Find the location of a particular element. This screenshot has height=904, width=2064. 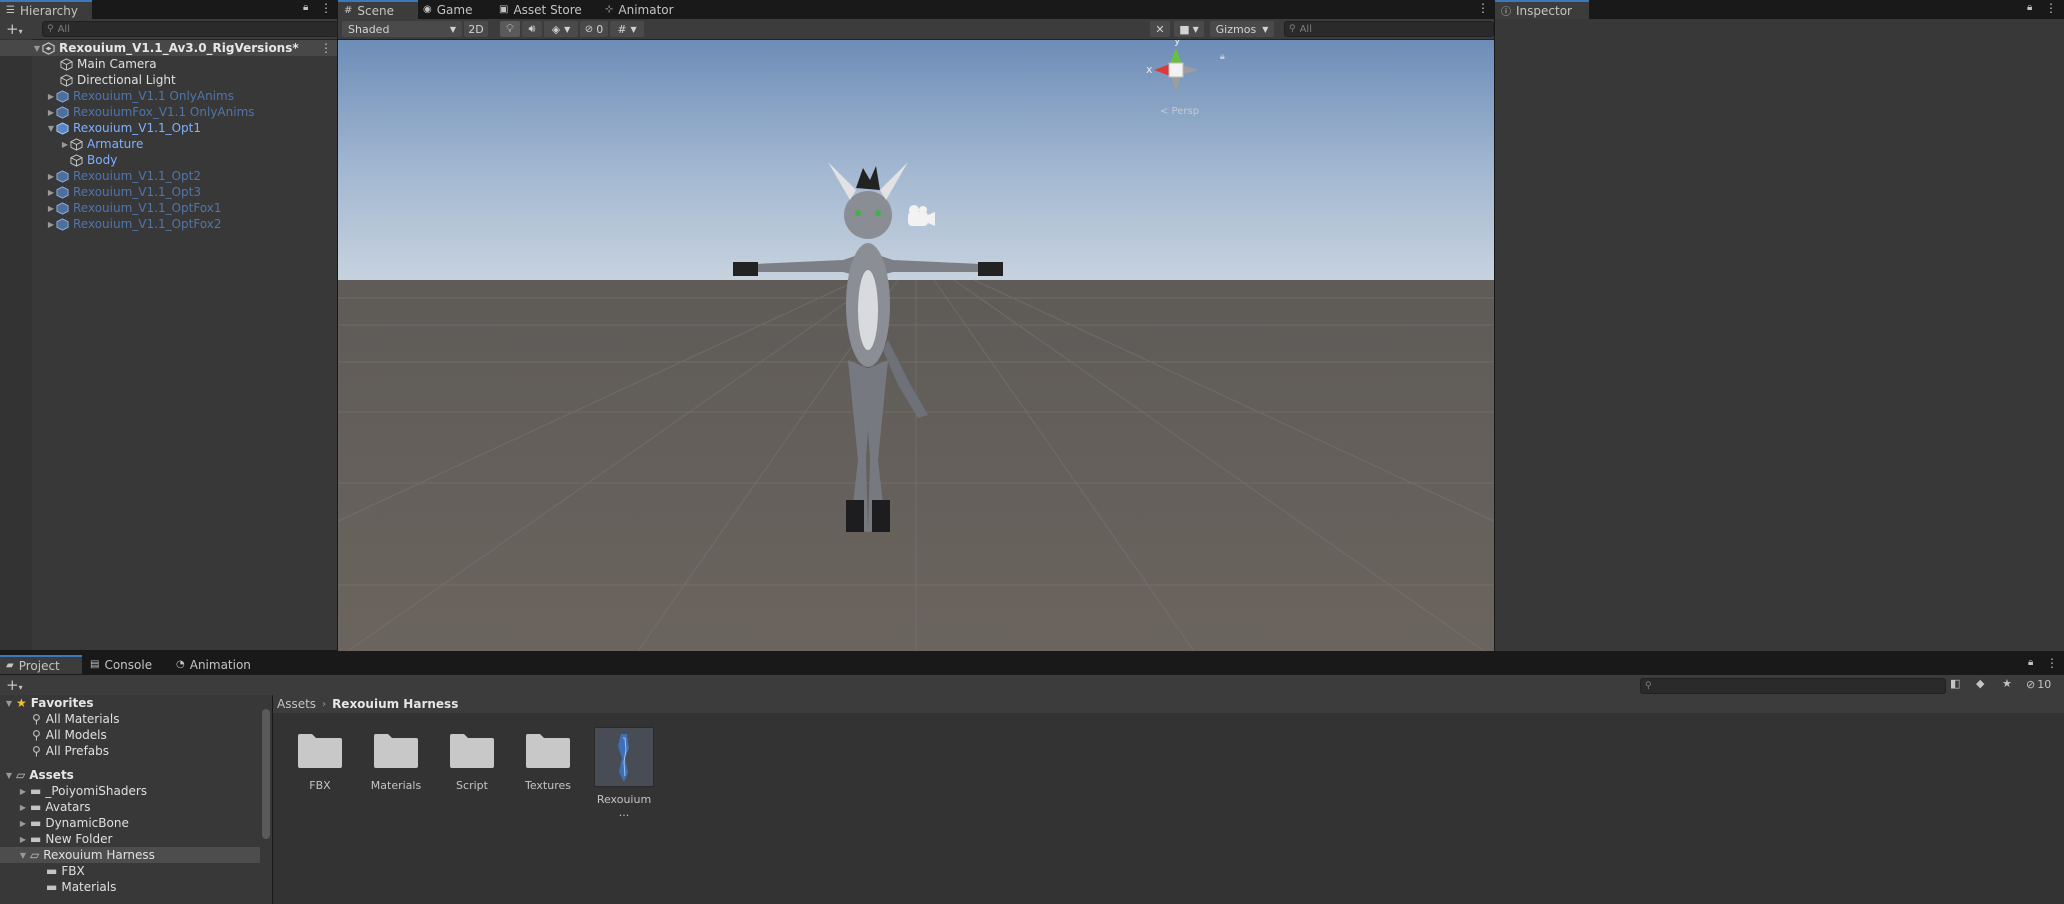

hierarchy-item-rexouium-opt1: ▼ Rexouium_V1.1_Opt1 is located at coordinates (123, 128).